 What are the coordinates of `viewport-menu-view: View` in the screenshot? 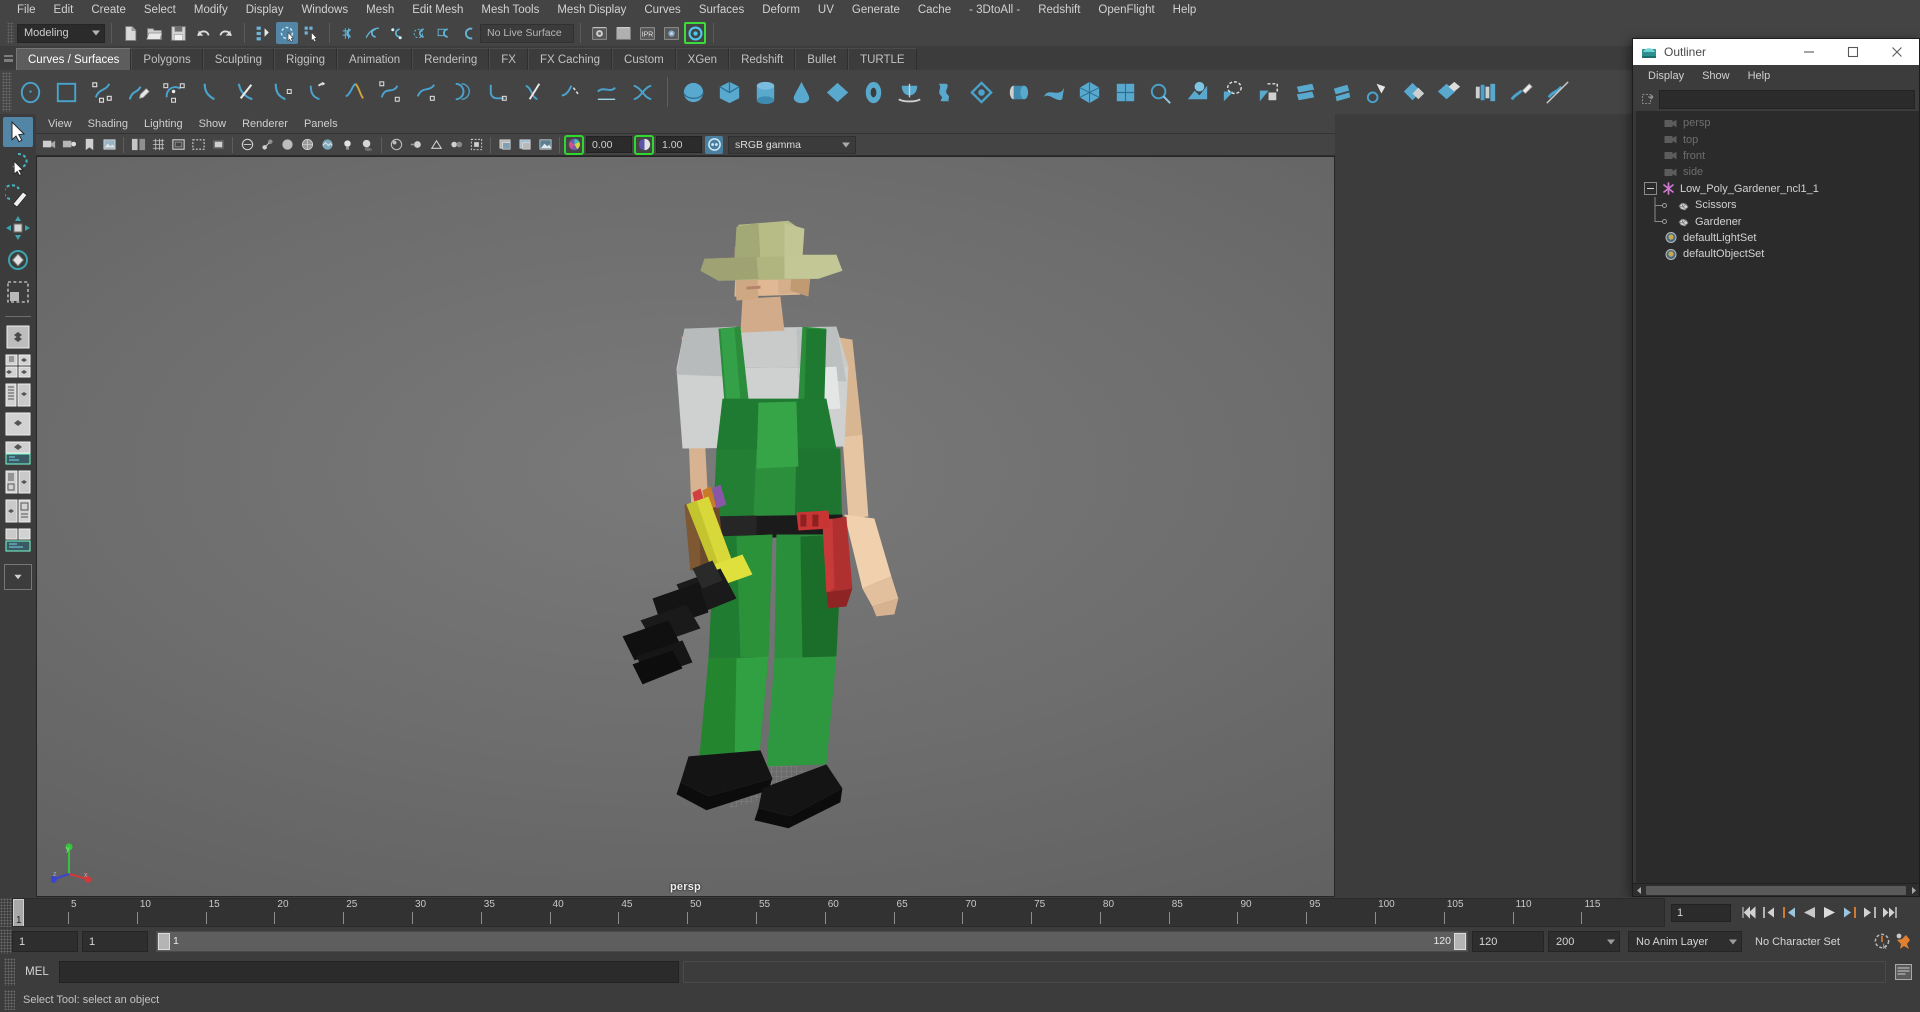 It's located at (60, 124).